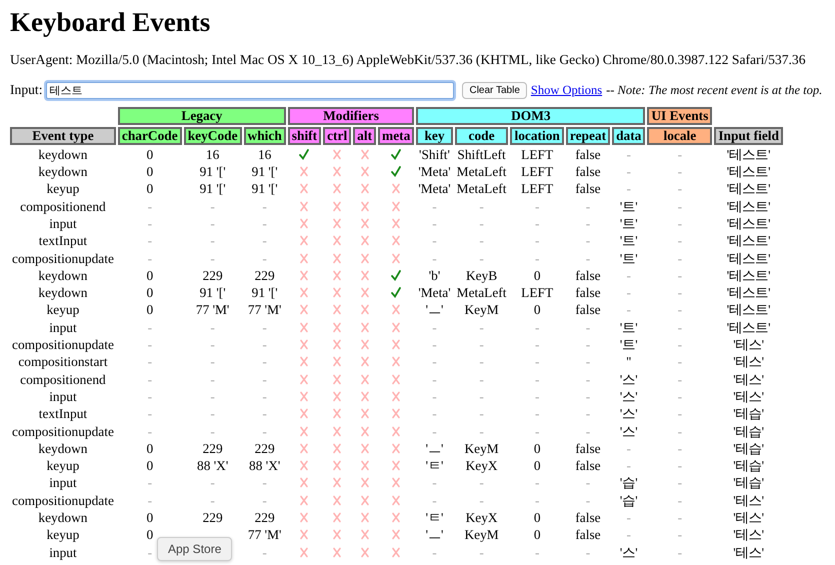 Image resolution: width=835 pixels, height=565 pixels. I want to click on user-agent-text: UserAgent: Mozilla/5.0 (Macintosh; Intel Mac OS X 10_13_6) AppleWebKit/537.36 (KHTML, like Gecko) Chrome/80.0.3987.122 Safari/537.36, so click(408, 60).